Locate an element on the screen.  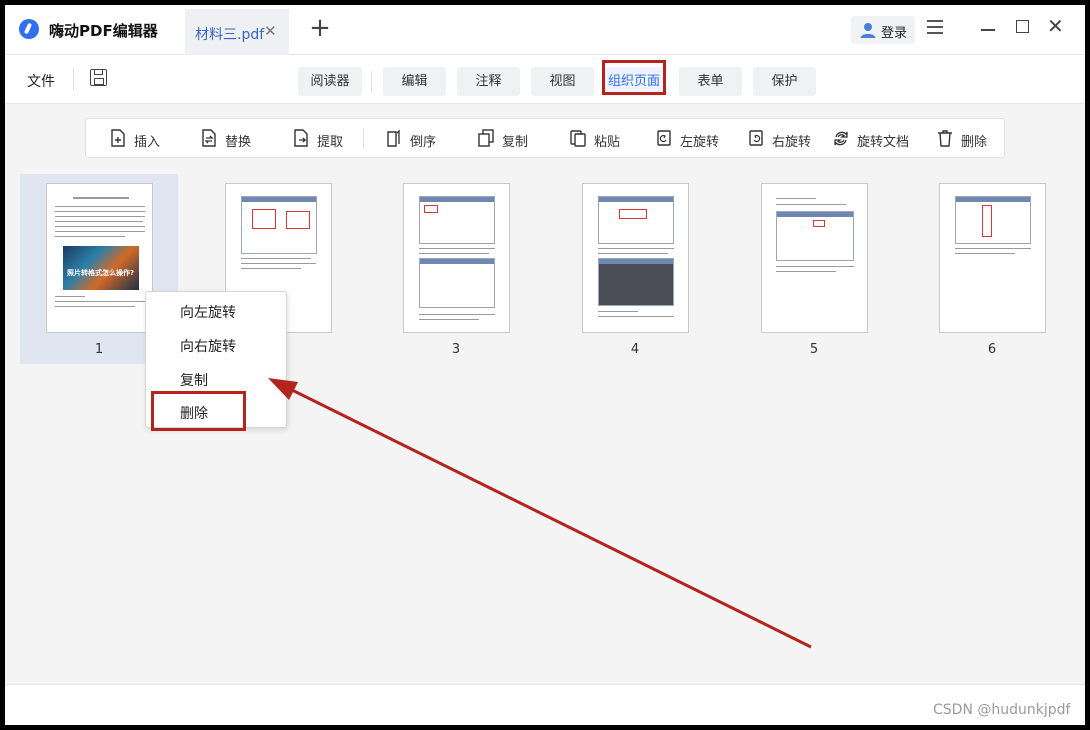
page-number: 3 is located at coordinates (456, 349).